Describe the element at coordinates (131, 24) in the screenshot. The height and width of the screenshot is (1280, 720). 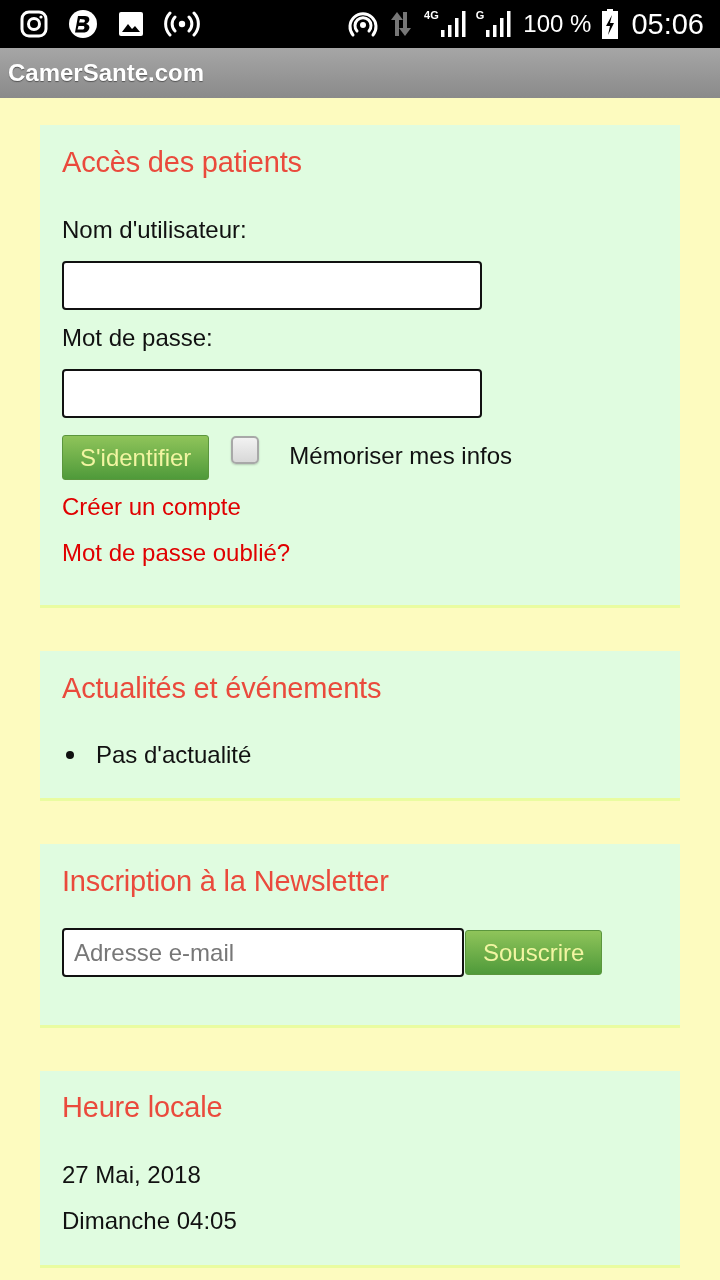
I see `image-icon` at that location.